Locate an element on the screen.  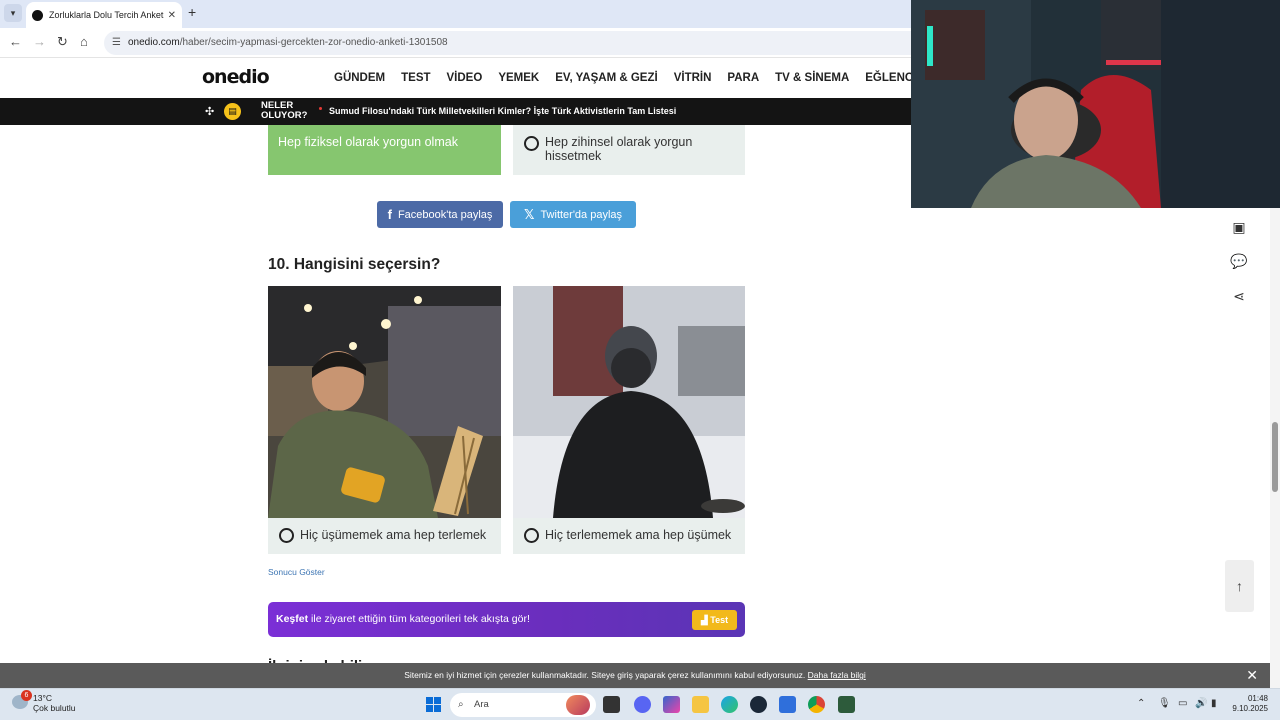
search-highlight-icon is located at coordinates (578, 705).